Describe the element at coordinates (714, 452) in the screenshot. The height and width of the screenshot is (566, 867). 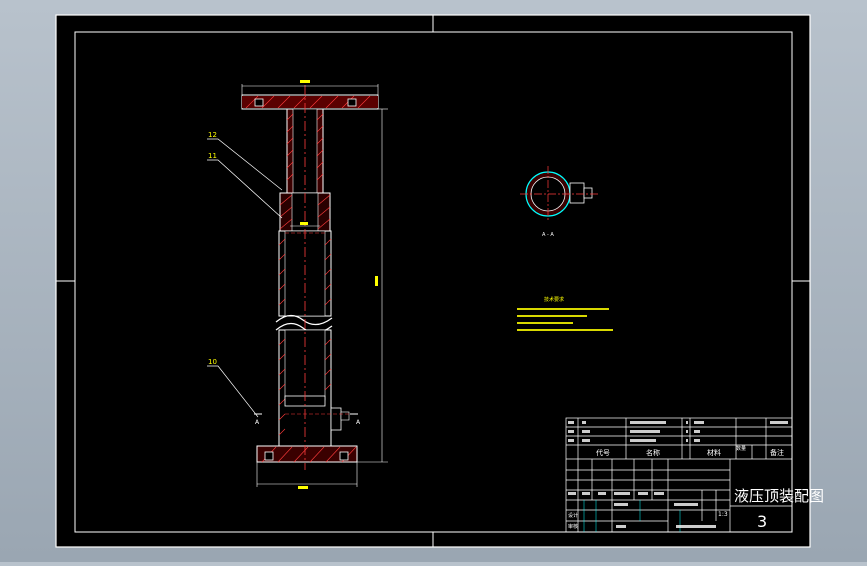
I see `header-material: 材料` at that location.